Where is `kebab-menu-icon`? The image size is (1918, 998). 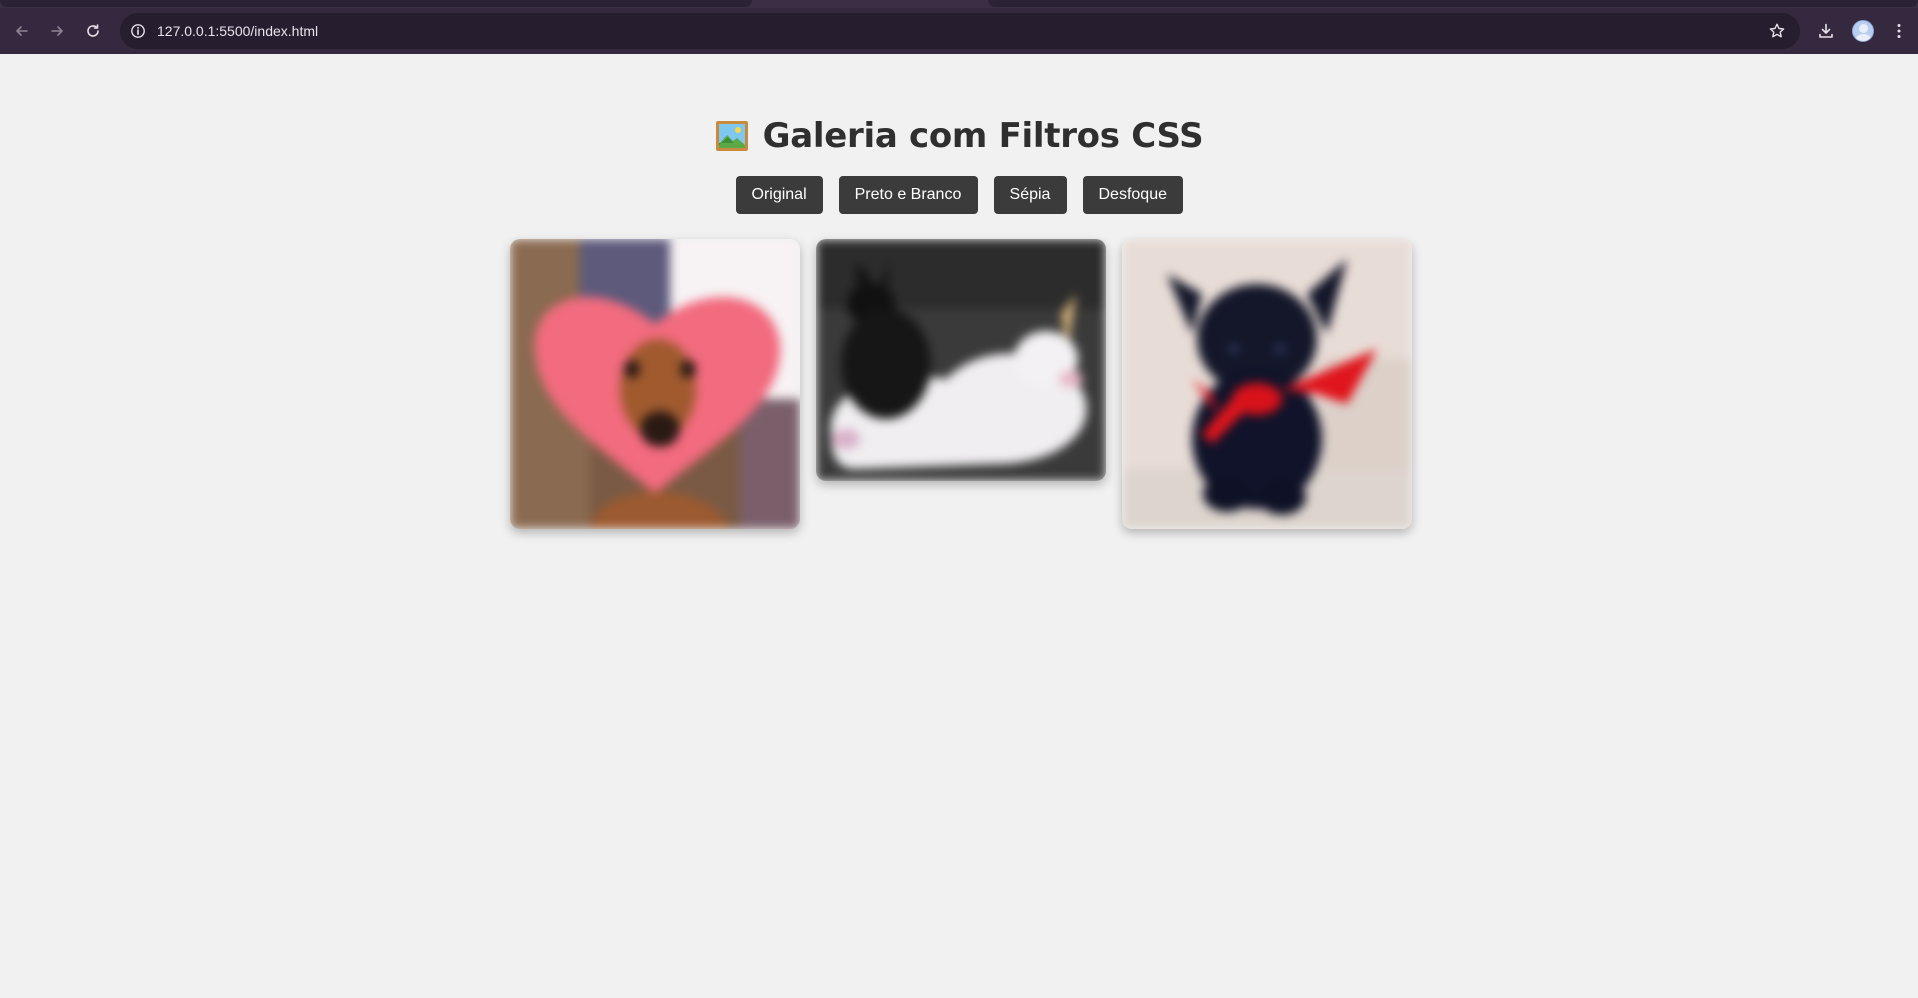 kebab-menu-icon is located at coordinates (1899, 31).